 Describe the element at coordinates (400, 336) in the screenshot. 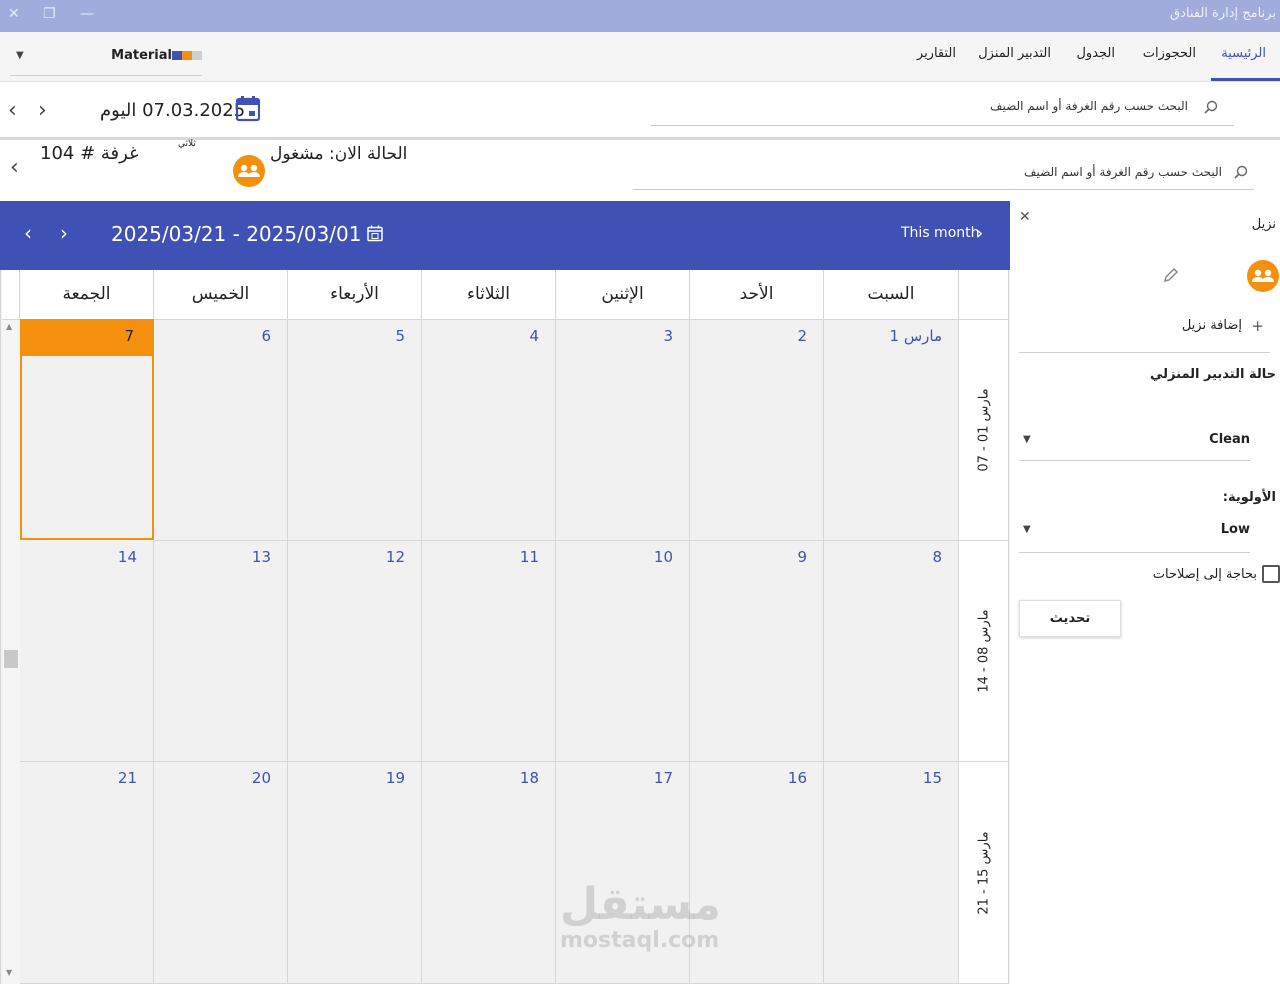

I see `day-number: 5` at that location.